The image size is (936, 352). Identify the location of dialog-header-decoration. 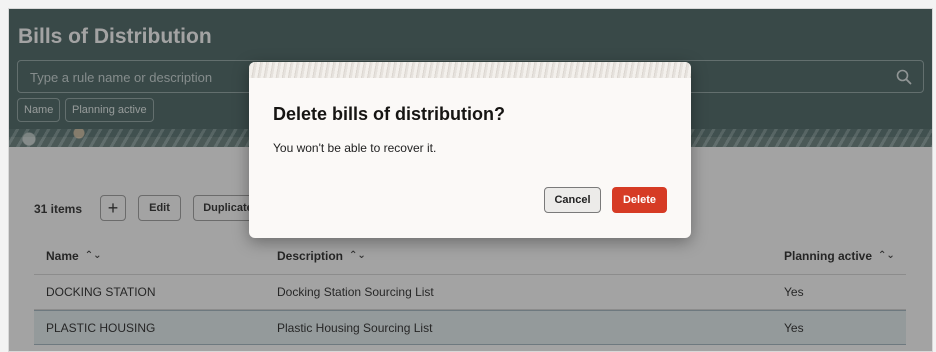
(470, 70).